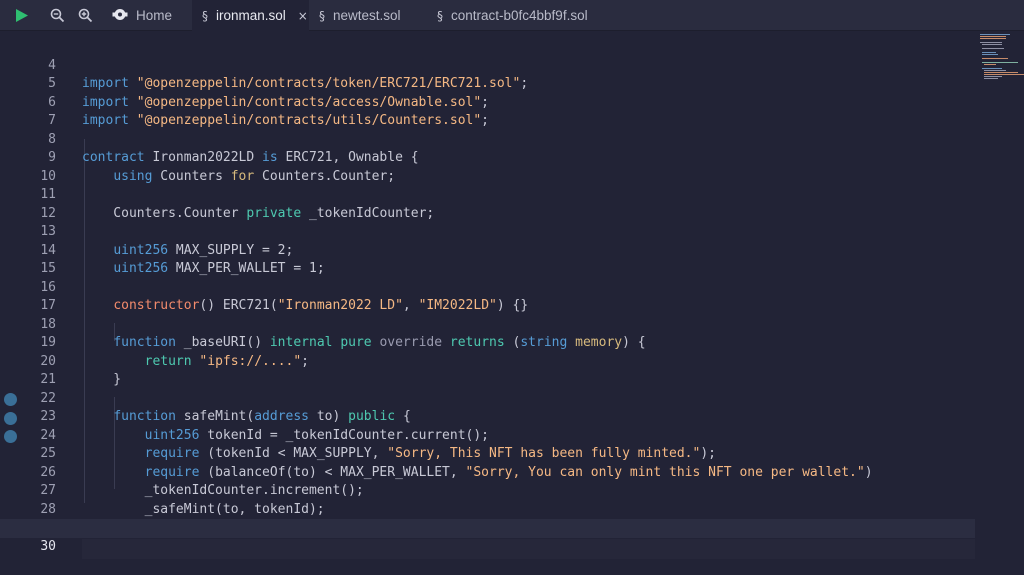 Image resolution: width=1024 pixels, height=575 pixels. What do you see at coordinates (487, 203) in the screenshot?
I see `code-line: 12` at bounding box center [487, 203].